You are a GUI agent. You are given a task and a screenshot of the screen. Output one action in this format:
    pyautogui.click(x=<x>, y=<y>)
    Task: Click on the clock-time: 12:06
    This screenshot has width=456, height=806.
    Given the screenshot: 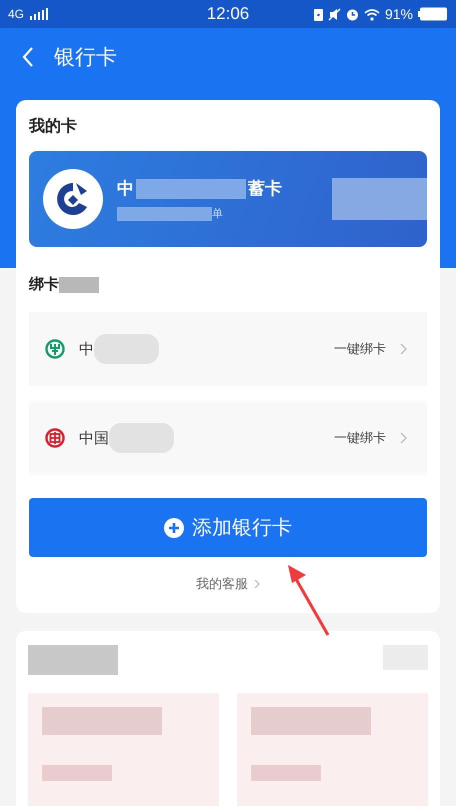 What is the action you would take?
    pyautogui.click(x=228, y=14)
    